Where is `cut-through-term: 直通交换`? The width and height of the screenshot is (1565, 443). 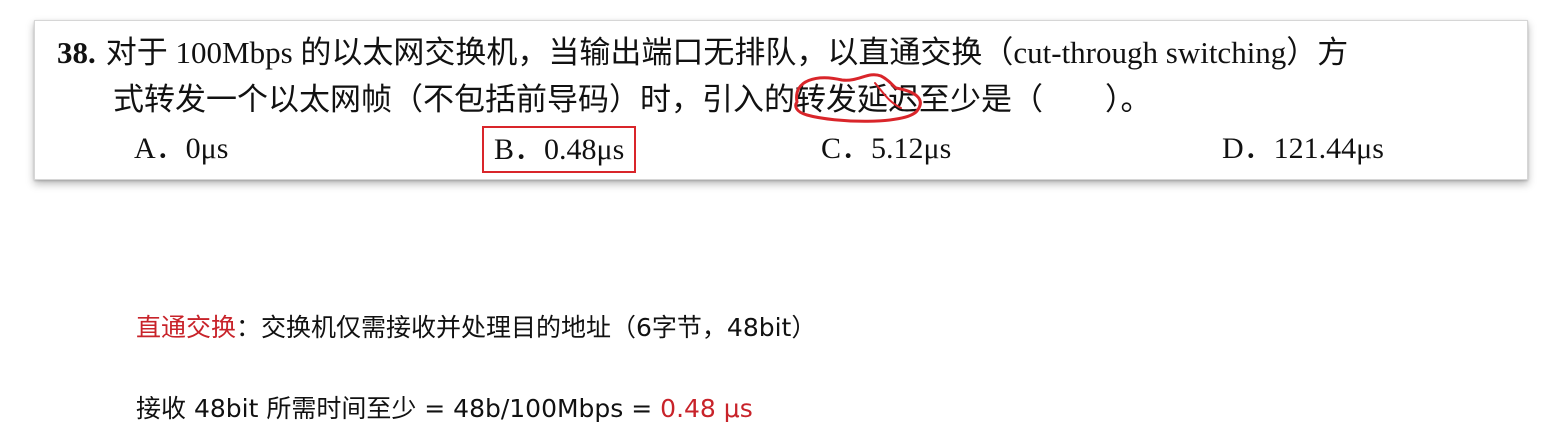
cut-through-term: 直通交换 is located at coordinates (186, 327).